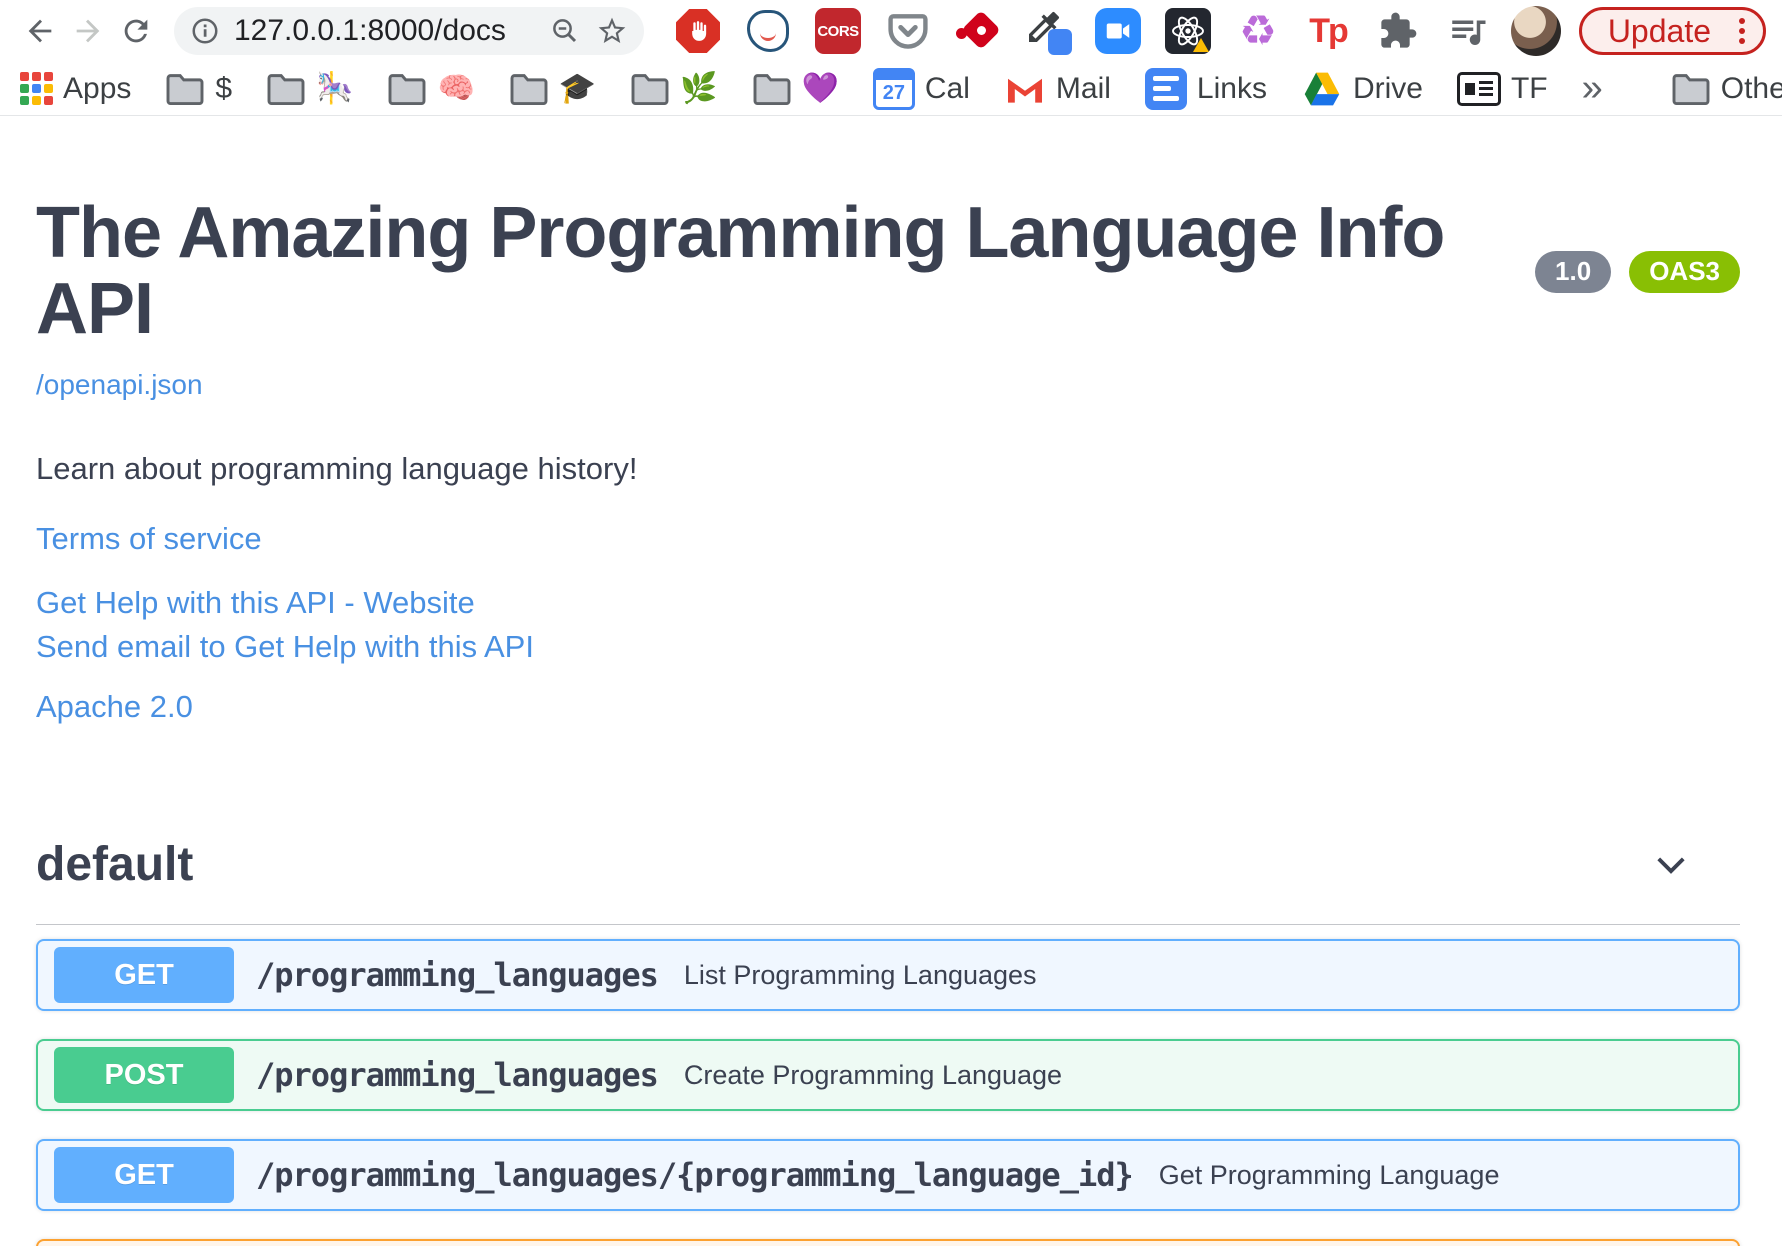 The height and width of the screenshot is (1246, 1782). I want to click on forward-icon, so click(88, 31).